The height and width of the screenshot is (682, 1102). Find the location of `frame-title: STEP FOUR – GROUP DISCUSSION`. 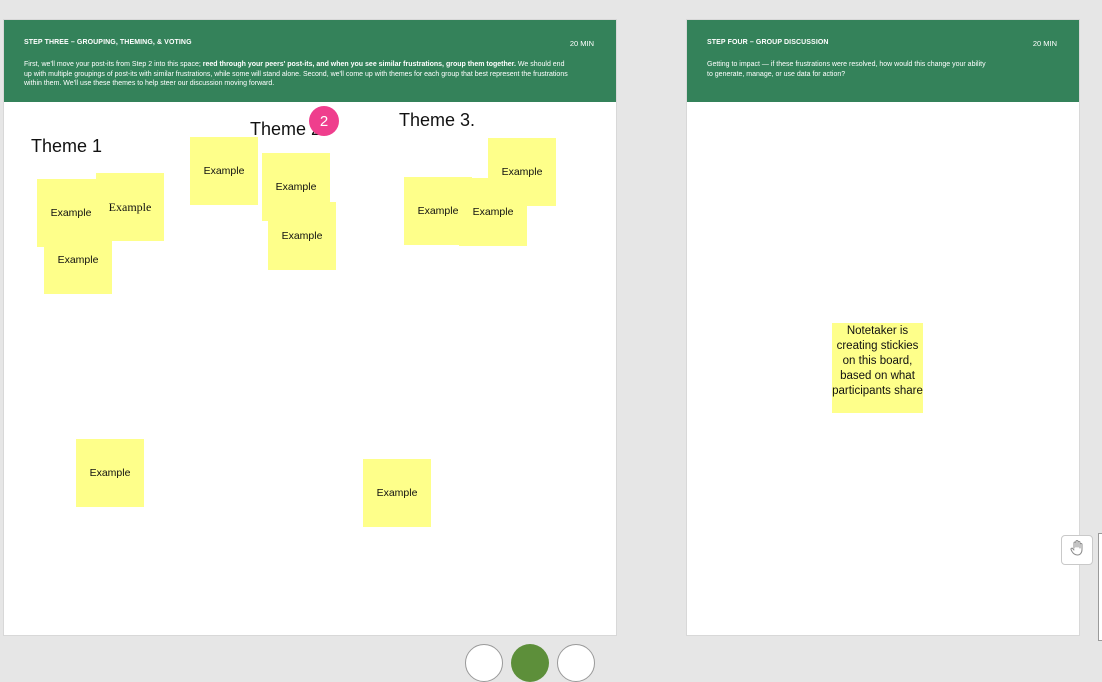

frame-title: STEP FOUR – GROUP DISCUSSION is located at coordinates (768, 42).